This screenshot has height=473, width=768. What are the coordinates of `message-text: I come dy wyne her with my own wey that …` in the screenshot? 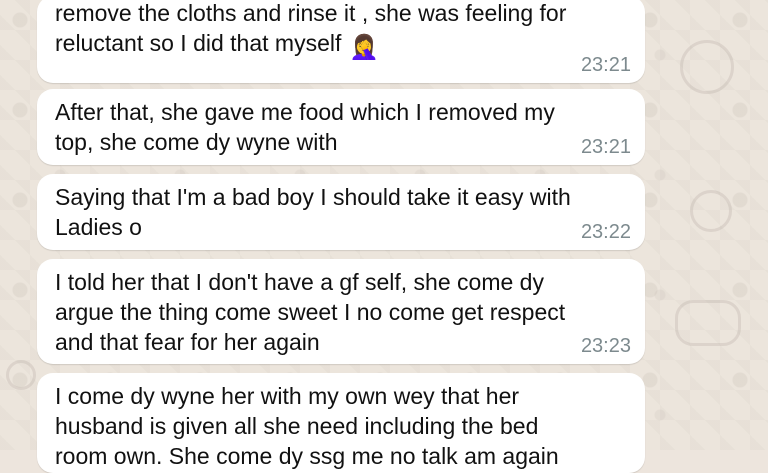 It's located at (307, 426).